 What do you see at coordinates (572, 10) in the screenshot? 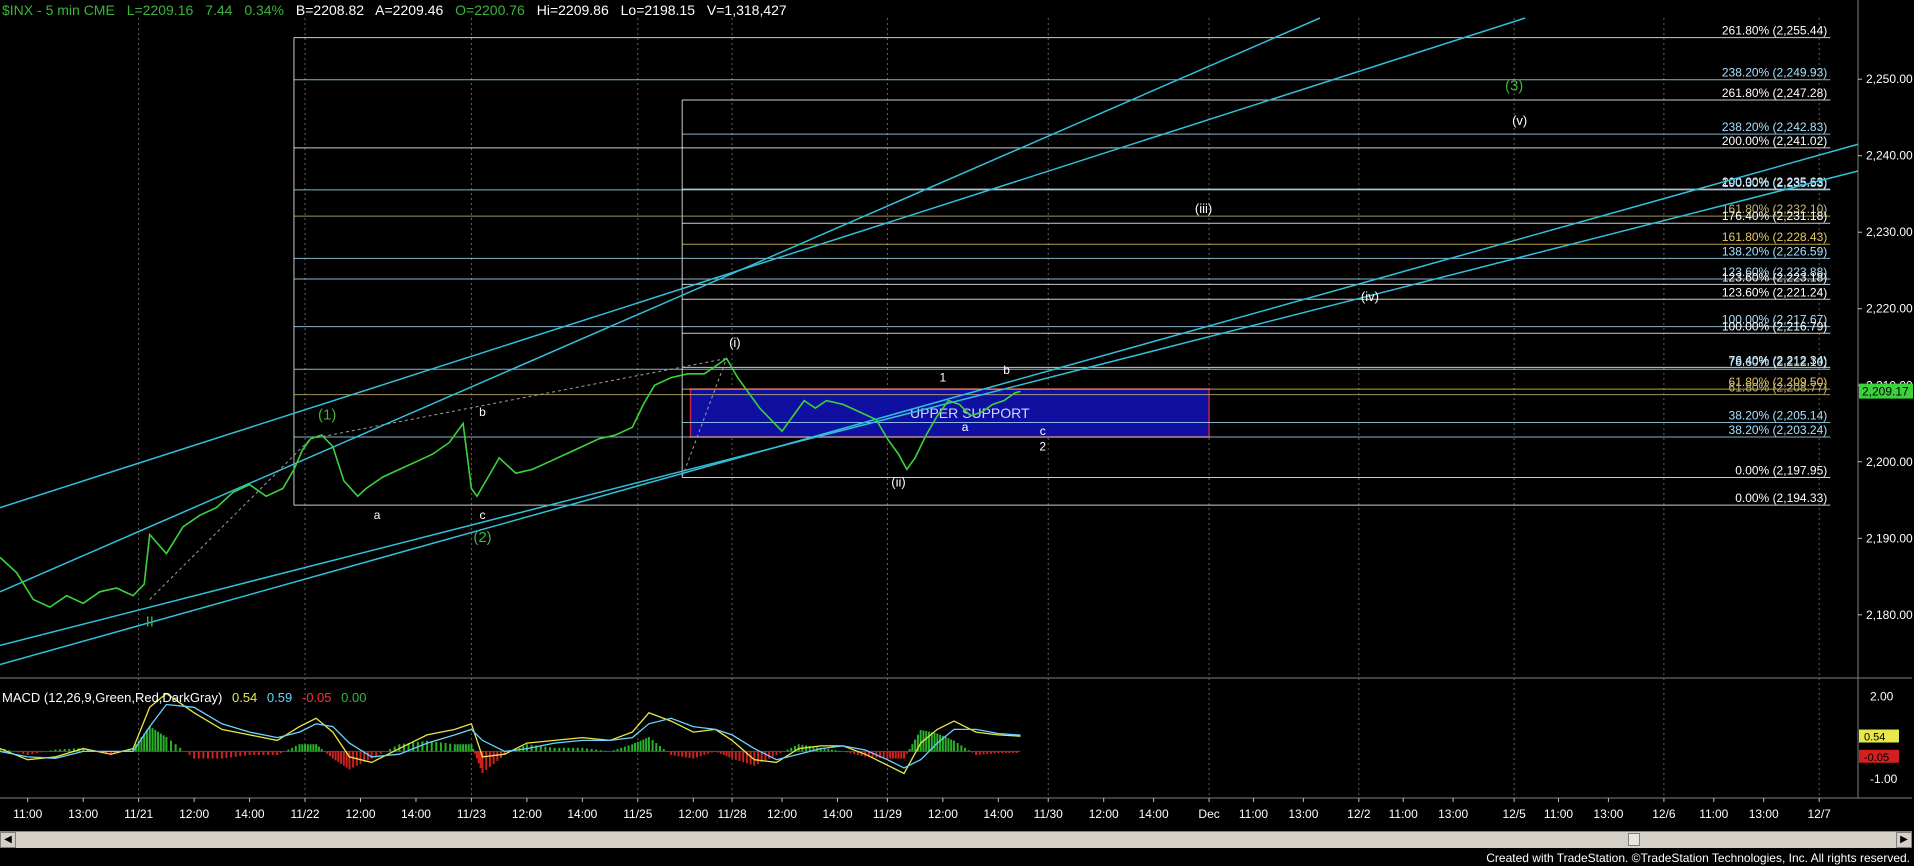
I see `high-price: Hi=2209.86` at bounding box center [572, 10].